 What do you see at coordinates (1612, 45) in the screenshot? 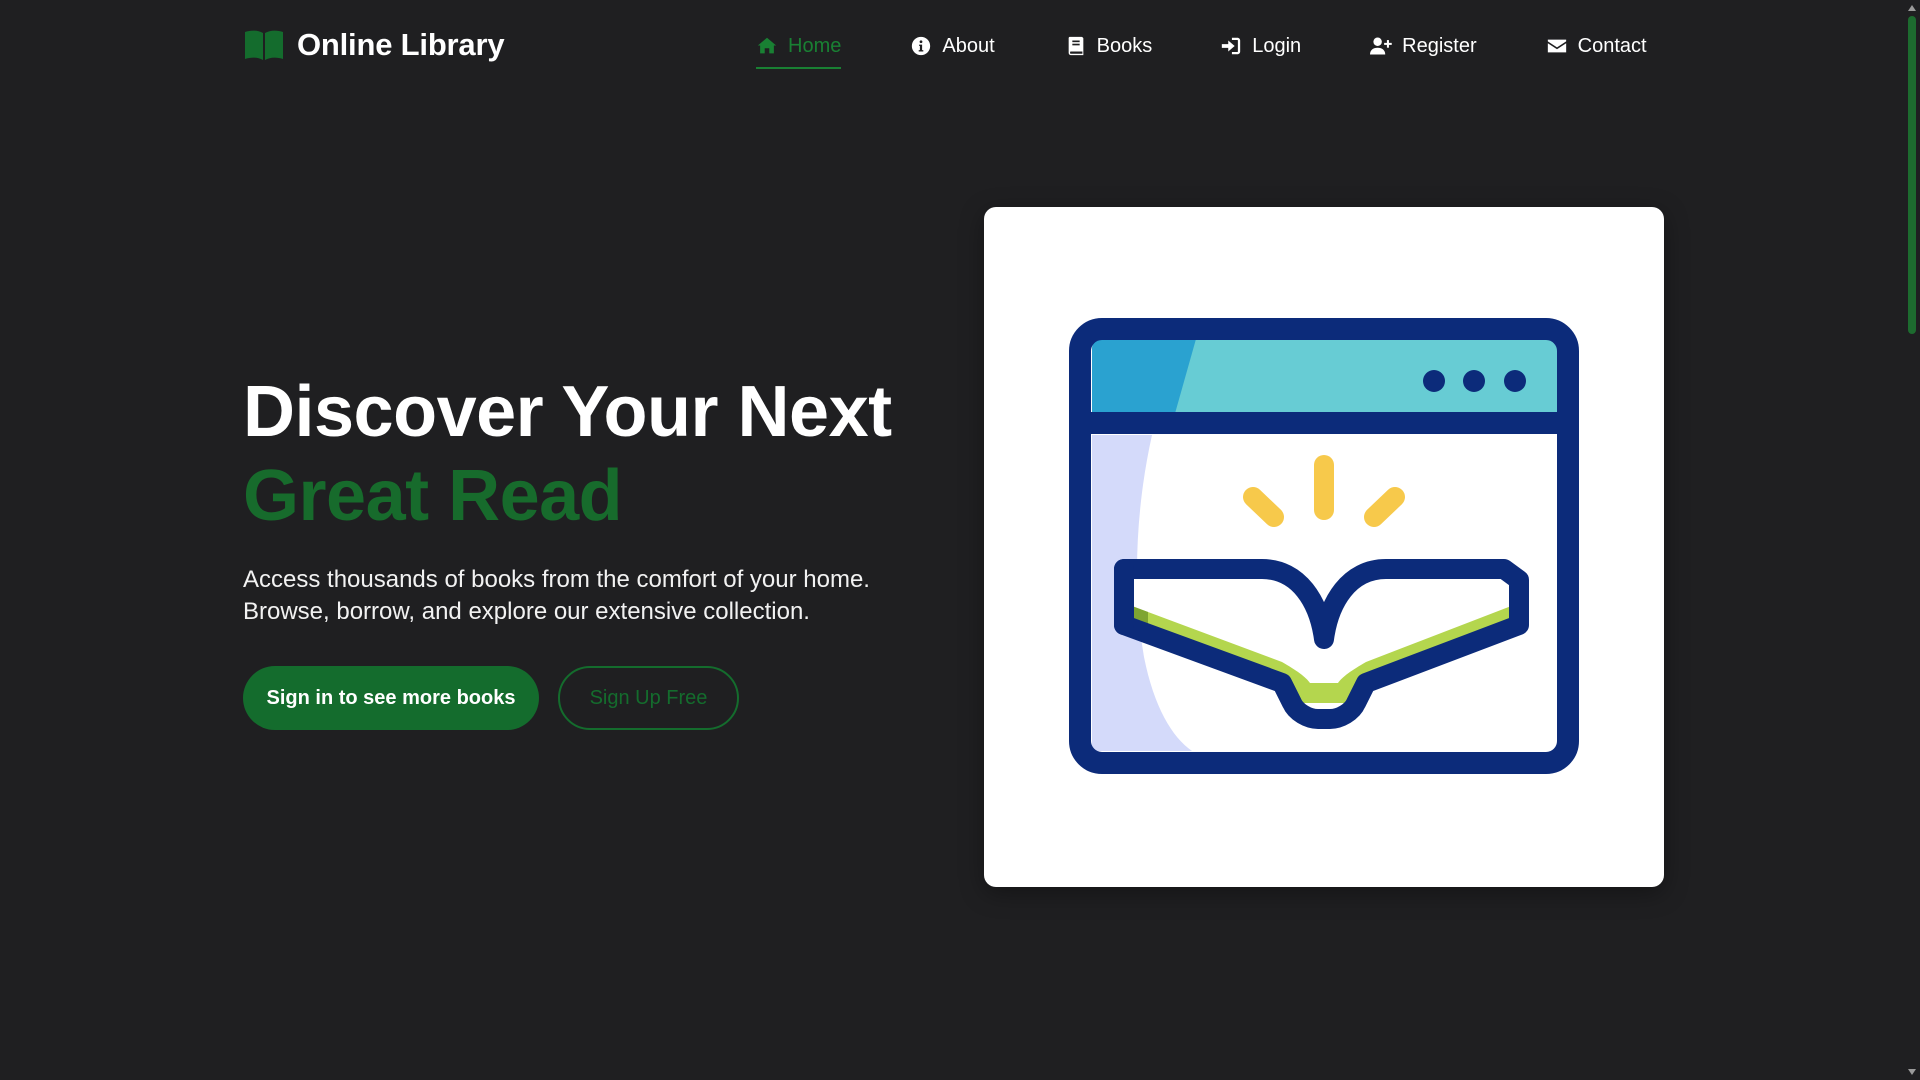
I see `nav-item-label: Contact` at bounding box center [1612, 45].